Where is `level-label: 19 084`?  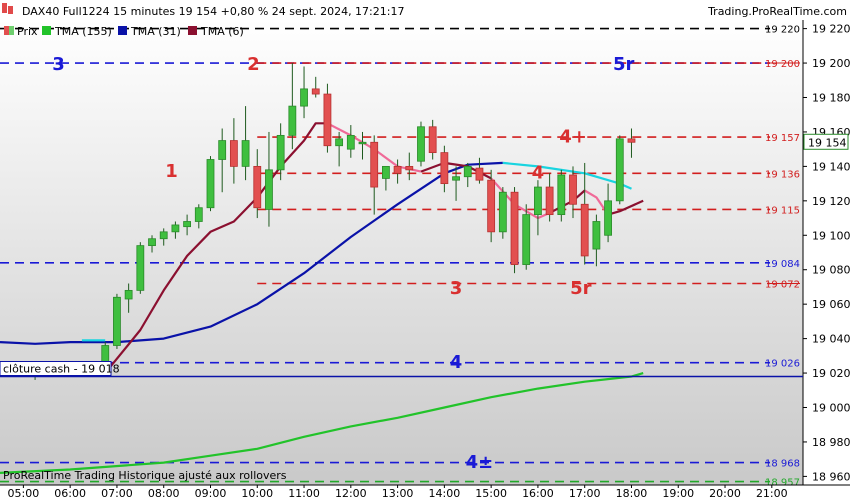
level-label: 19 084 is located at coordinates (782, 264).